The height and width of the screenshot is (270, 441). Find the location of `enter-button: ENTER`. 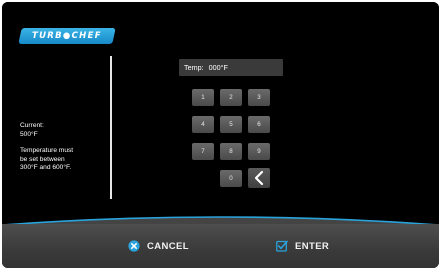

enter-button: ENTER is located at coordinates (302, 246).